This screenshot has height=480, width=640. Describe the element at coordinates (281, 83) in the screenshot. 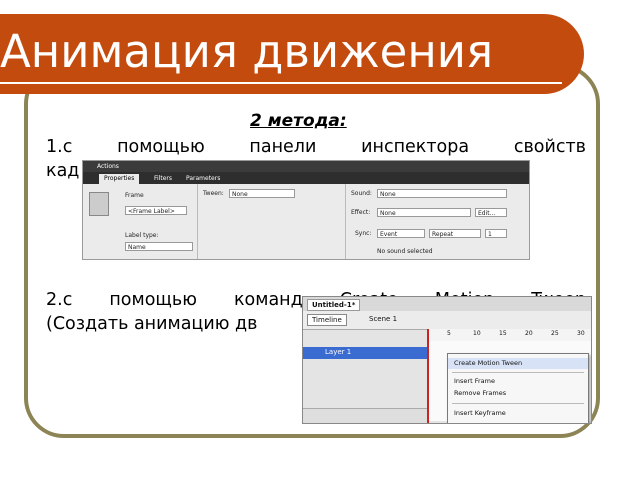

I see `title-underline` at that location.